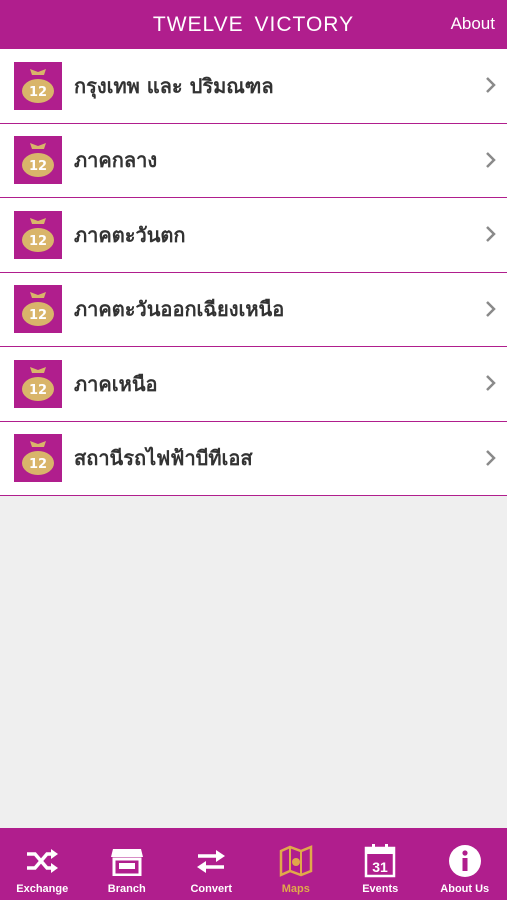 The image size is (507, 900). What do you see at coordinates (163, 458) in the screenshot?
I see `region-label: สถานีรถไฟฟ้าบีทีเอส` at bounding box center [163, 458].